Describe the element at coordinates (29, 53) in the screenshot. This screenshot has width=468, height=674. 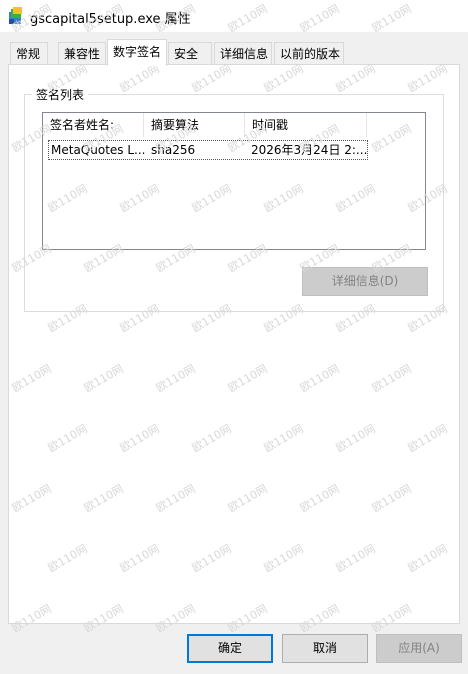
I see `tab-general: 常规` at that location.